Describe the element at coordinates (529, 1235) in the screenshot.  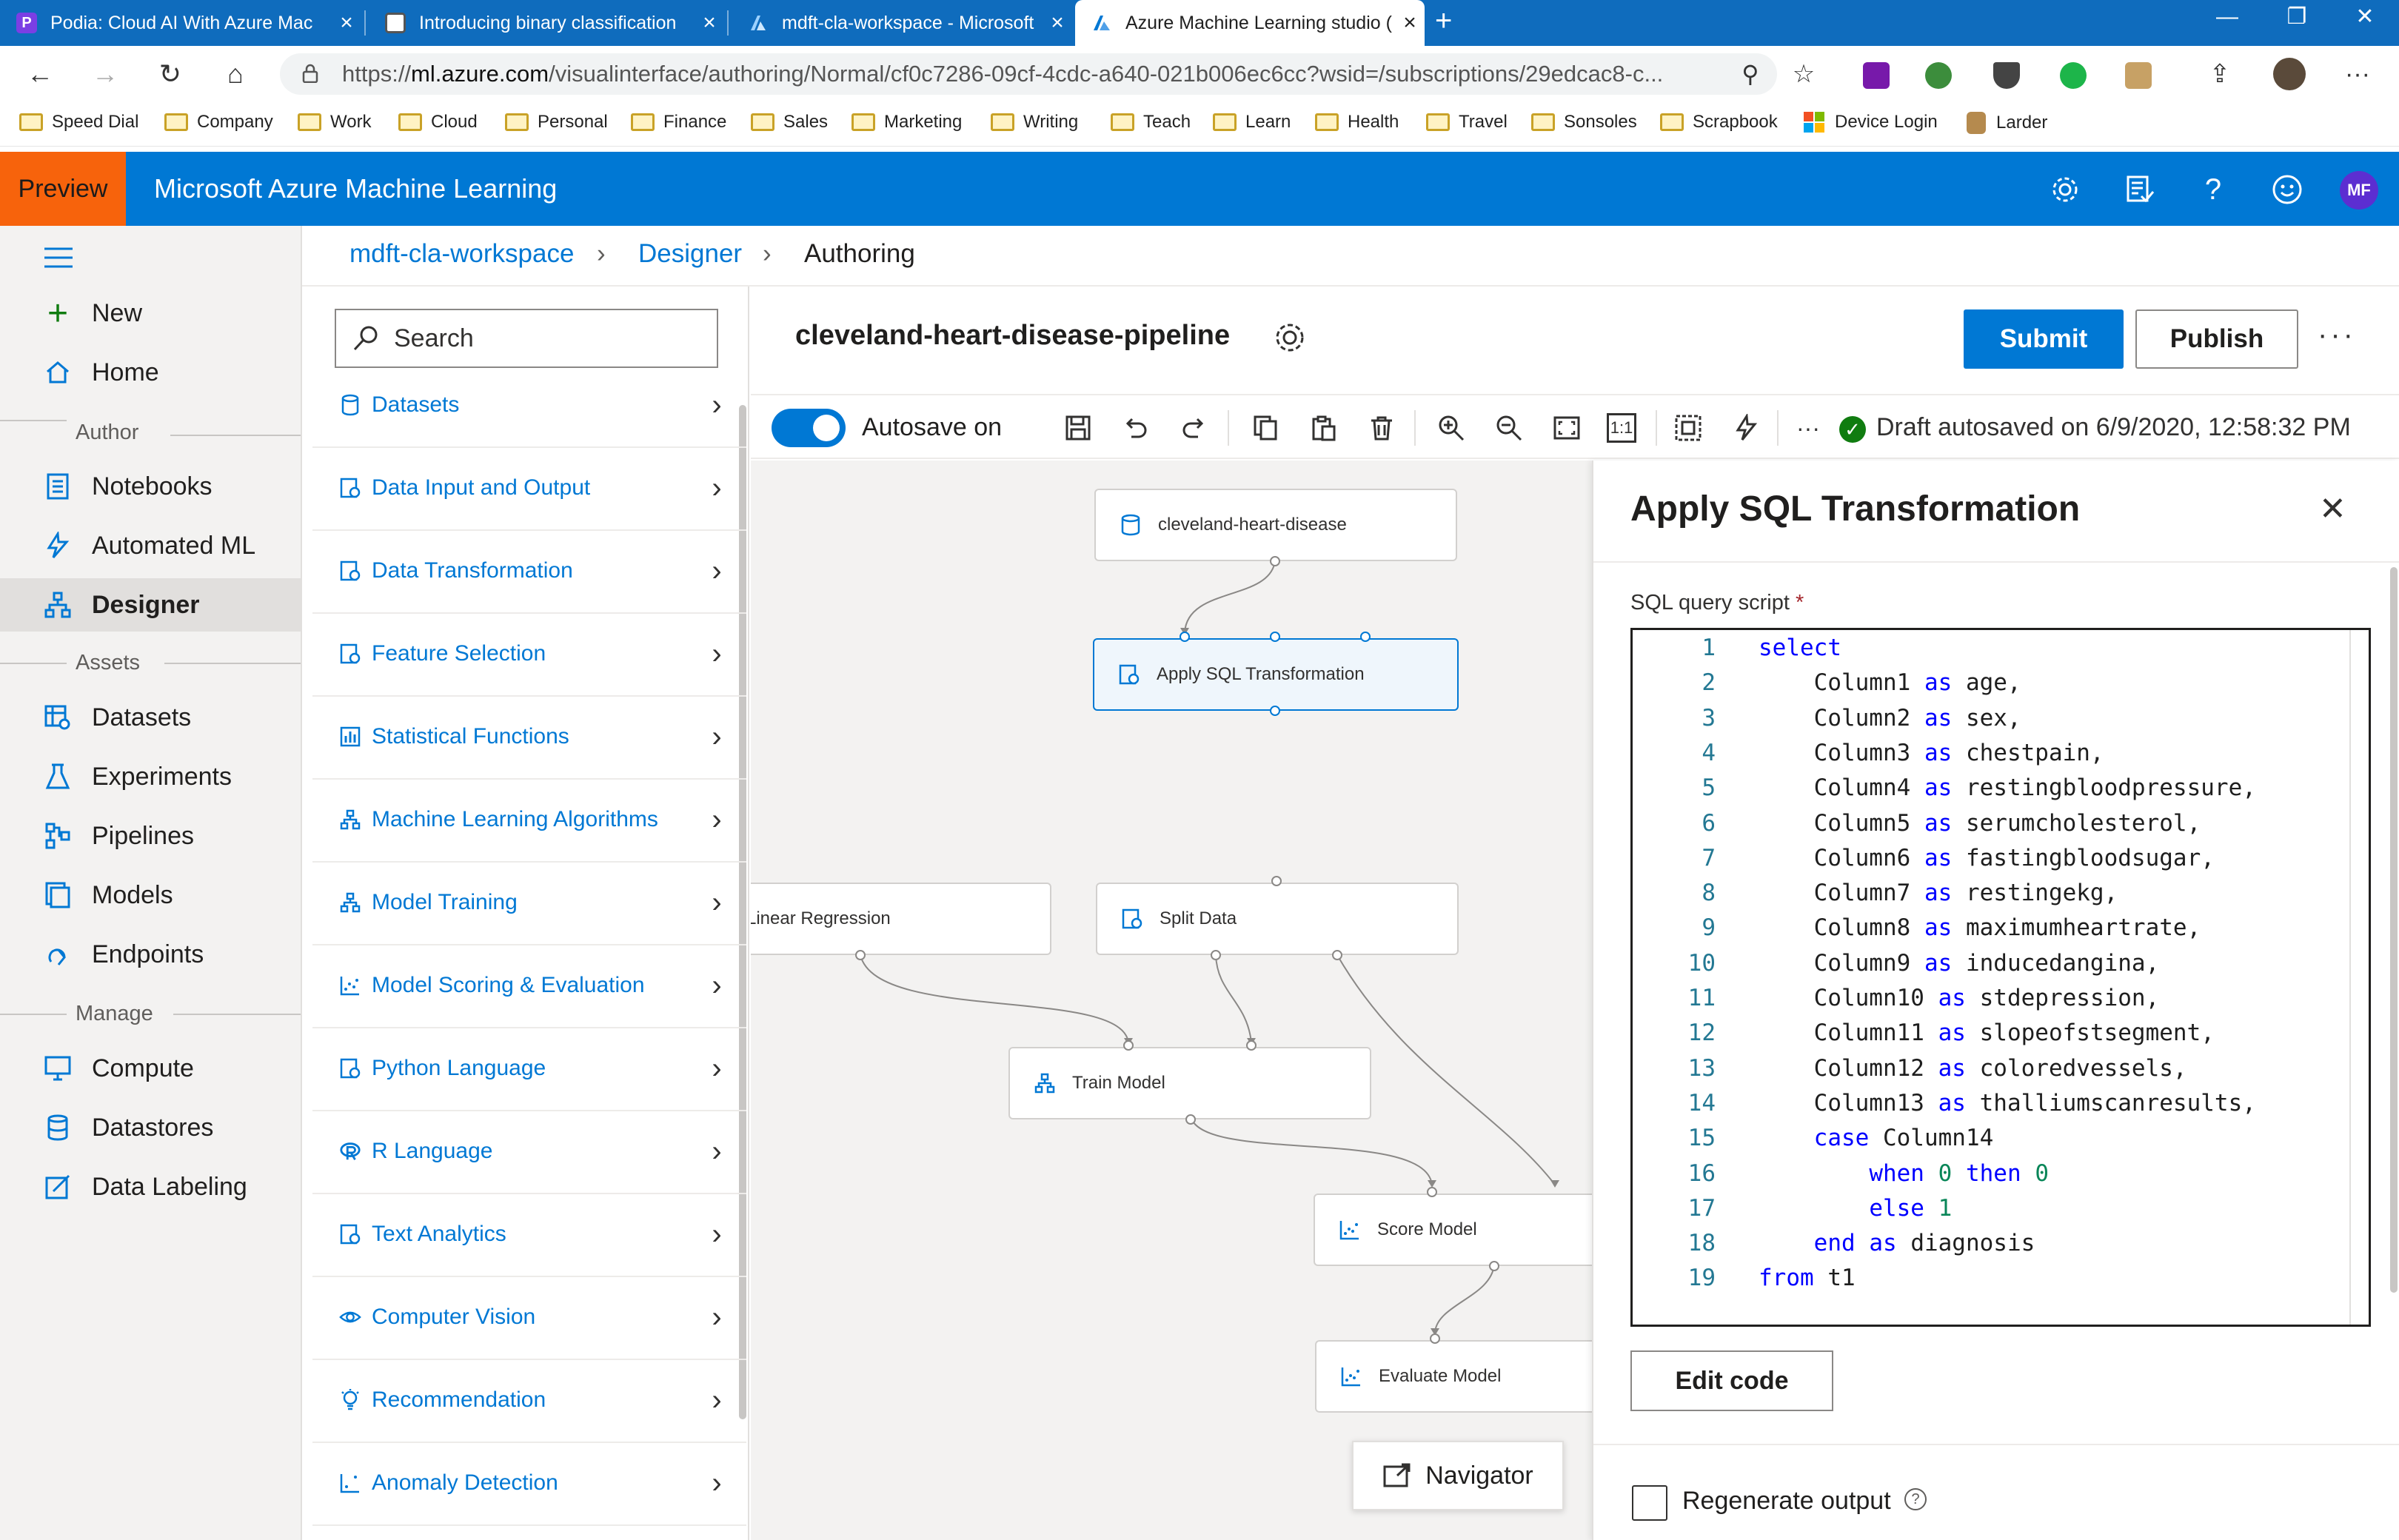
I see `module-category-text-analytics: Text Analytics ›` at that location.